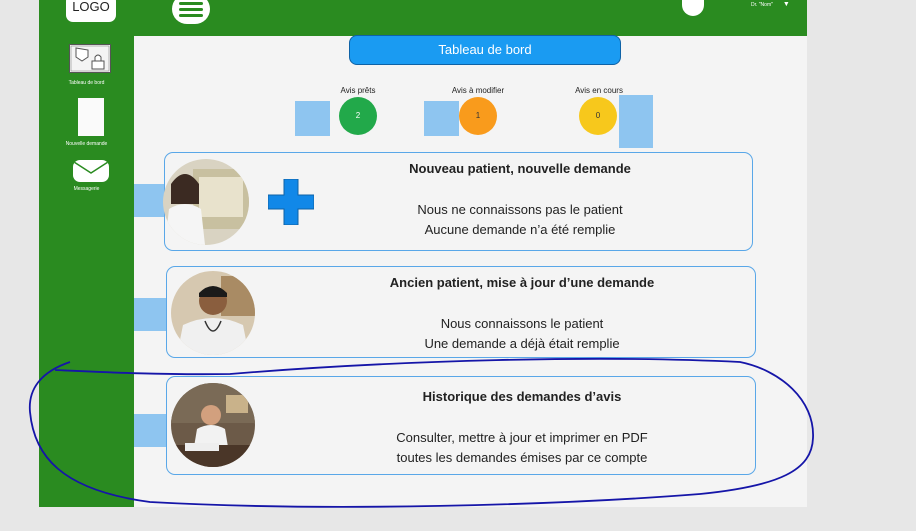 This screenshot has height=531, width=916. Describe the element at coordinates (91, 117) in the screenshot. I see `document-icon` at that location.